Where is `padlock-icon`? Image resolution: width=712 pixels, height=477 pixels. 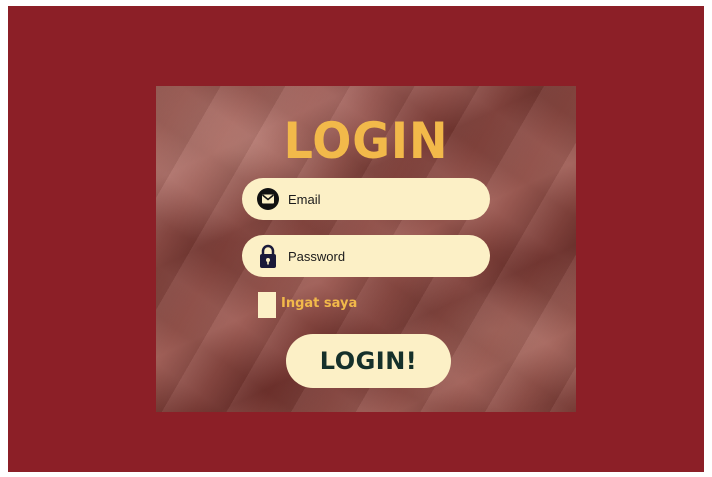 padlock-icon is located at coordinates (268, 256).